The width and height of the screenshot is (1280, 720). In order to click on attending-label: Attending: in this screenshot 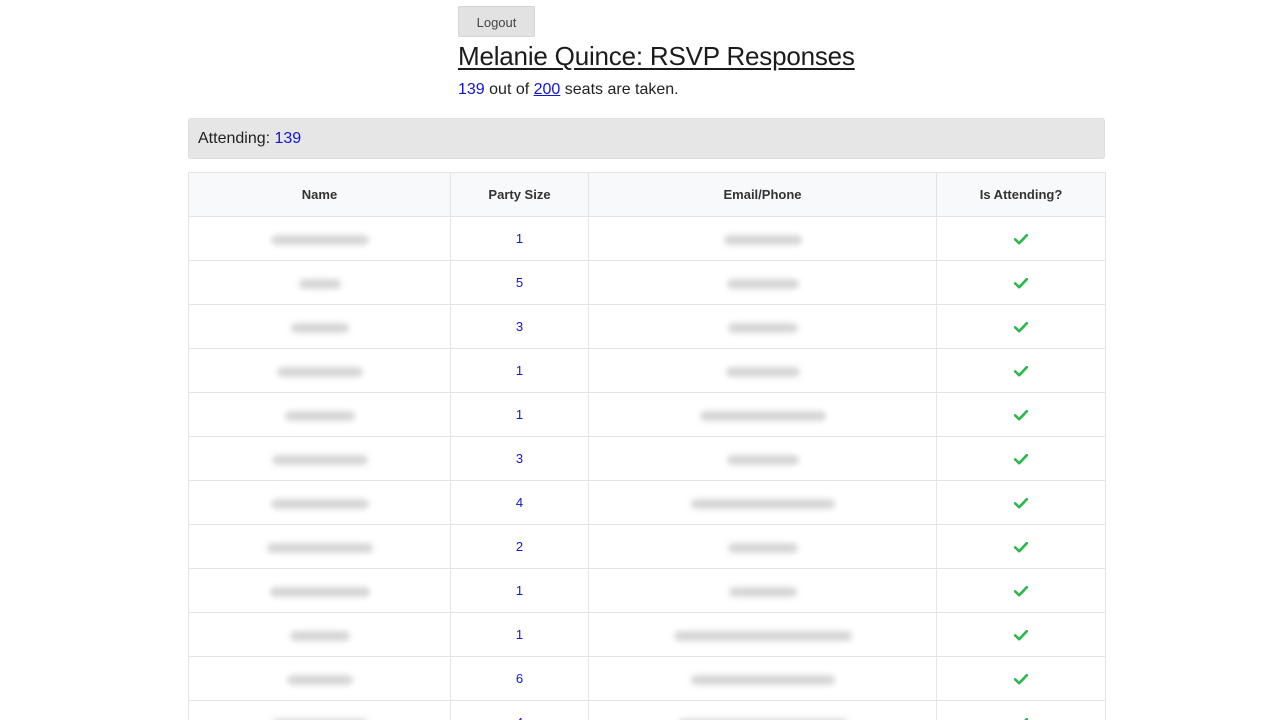, I will do `click(236, 138)`.